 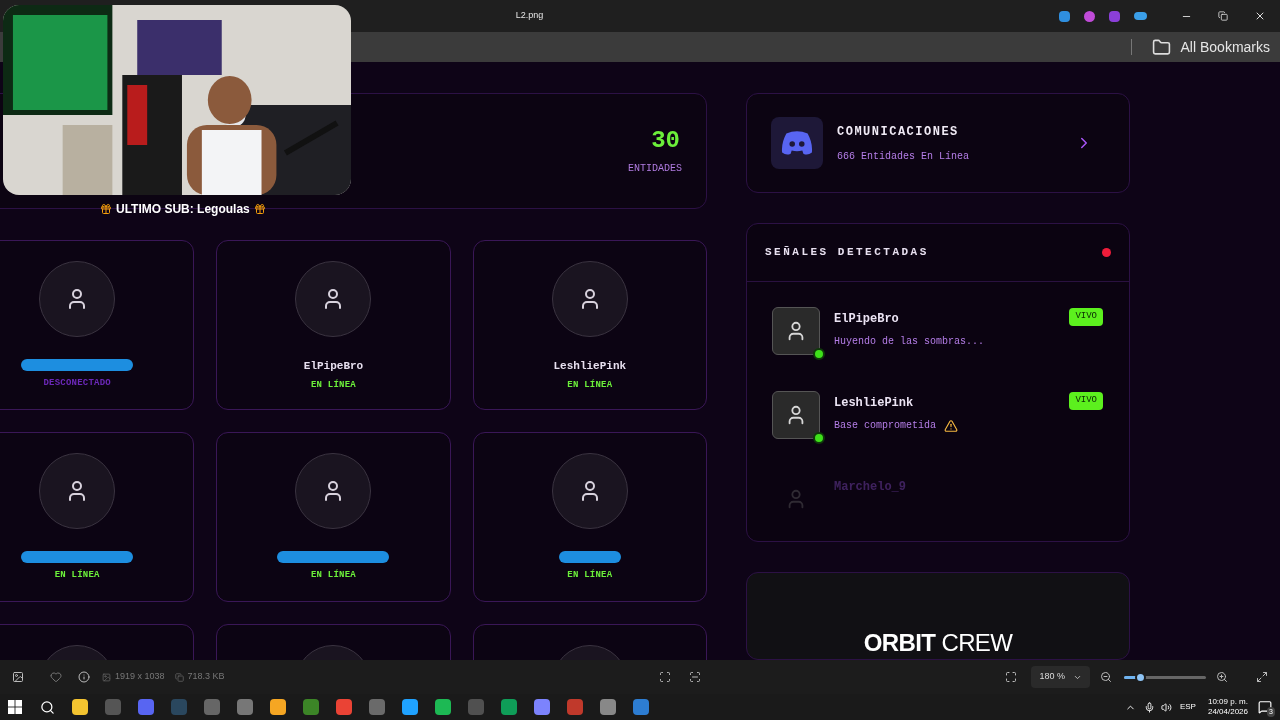 What do you see at coordinates (1223, 16) in the screenshot?
I see `restore-button` at bounding box center [1223, 16].